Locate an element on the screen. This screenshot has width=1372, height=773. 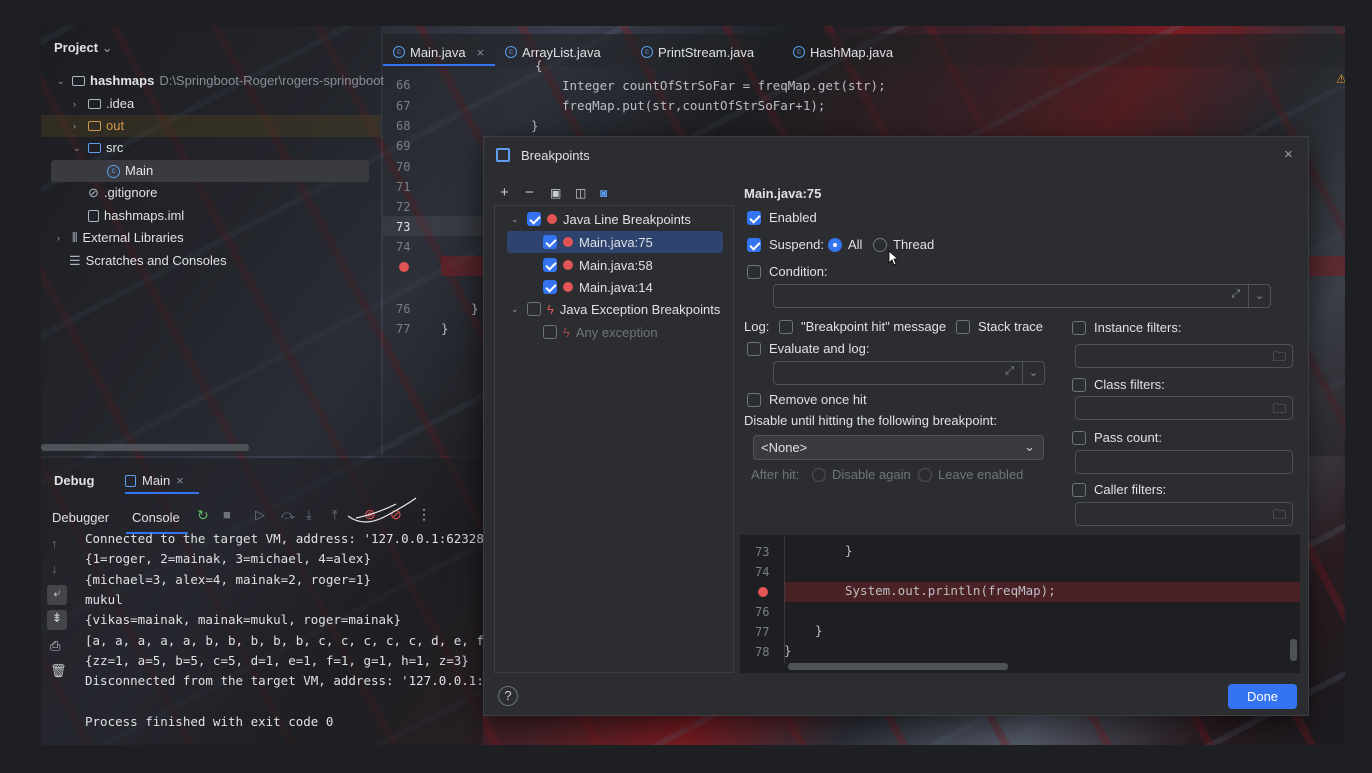
enabled-checkbox: Enabled is located at coordinates (782, 217).